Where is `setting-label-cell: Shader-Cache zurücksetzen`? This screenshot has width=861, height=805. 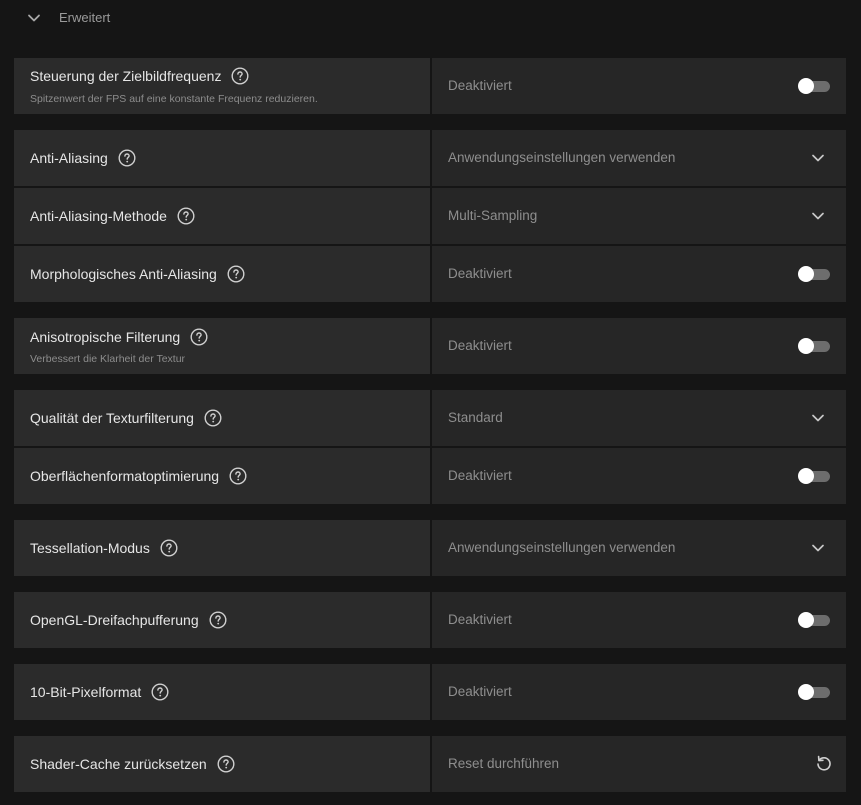 setting-label-cell: Shader-Cache zurücksetzen is located at coordinates (222, 764).